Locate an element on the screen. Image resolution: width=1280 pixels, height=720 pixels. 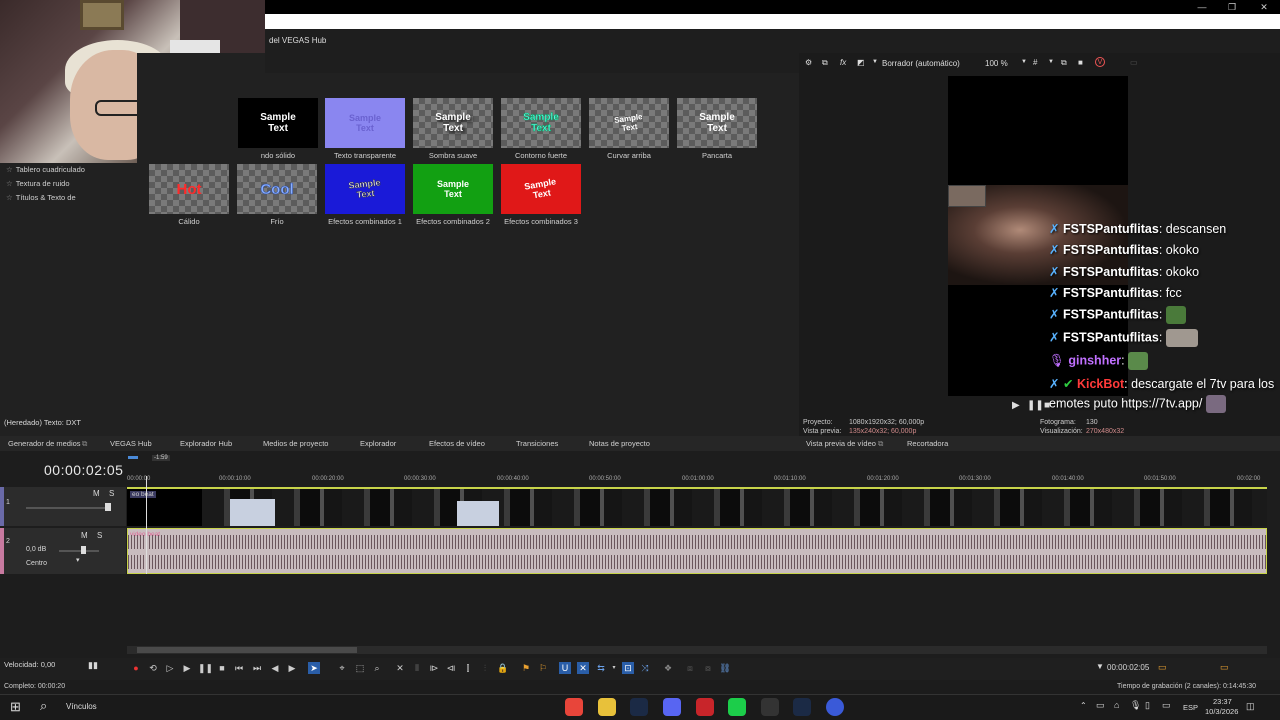
envelope-tool-icon: ⌖ is located at coordinates (342, 668).